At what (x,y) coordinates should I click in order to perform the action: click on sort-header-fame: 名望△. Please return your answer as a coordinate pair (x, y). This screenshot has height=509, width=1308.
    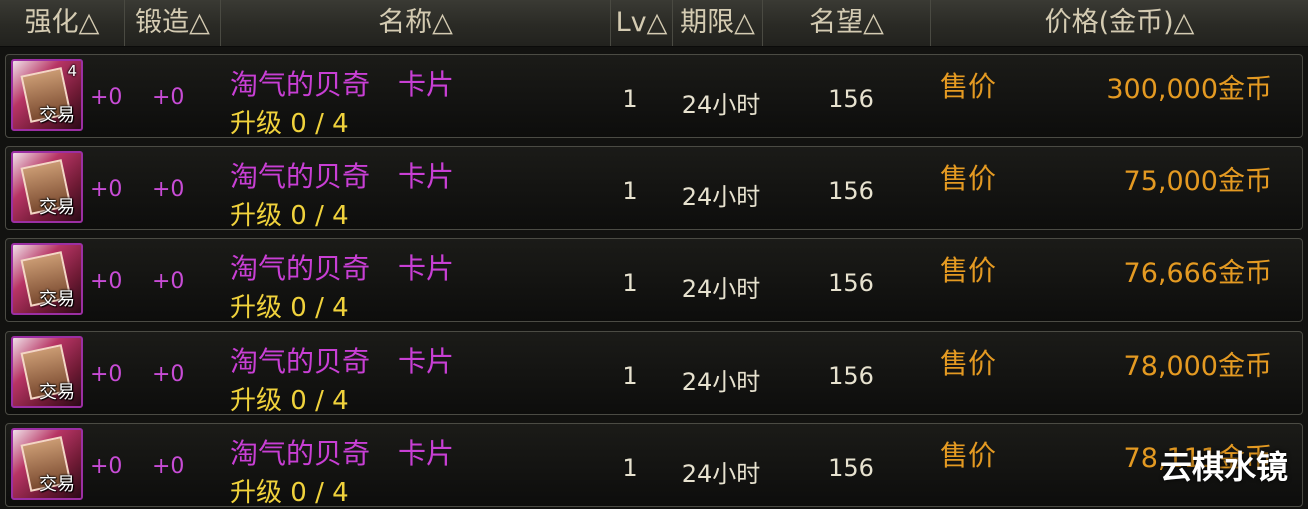
    Looking at the image, I should click on (846, 23).